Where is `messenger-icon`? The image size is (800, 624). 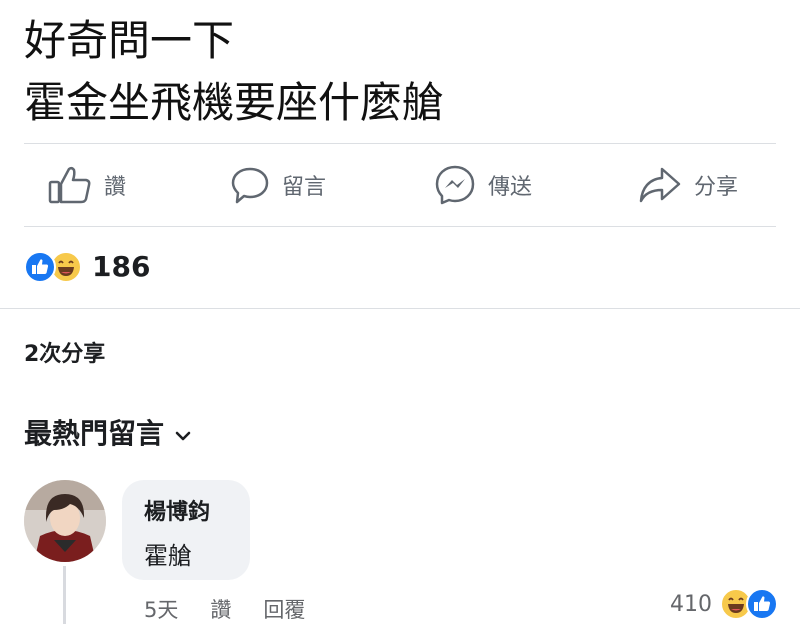
messenger-icon is located at coordinates (455, 185).